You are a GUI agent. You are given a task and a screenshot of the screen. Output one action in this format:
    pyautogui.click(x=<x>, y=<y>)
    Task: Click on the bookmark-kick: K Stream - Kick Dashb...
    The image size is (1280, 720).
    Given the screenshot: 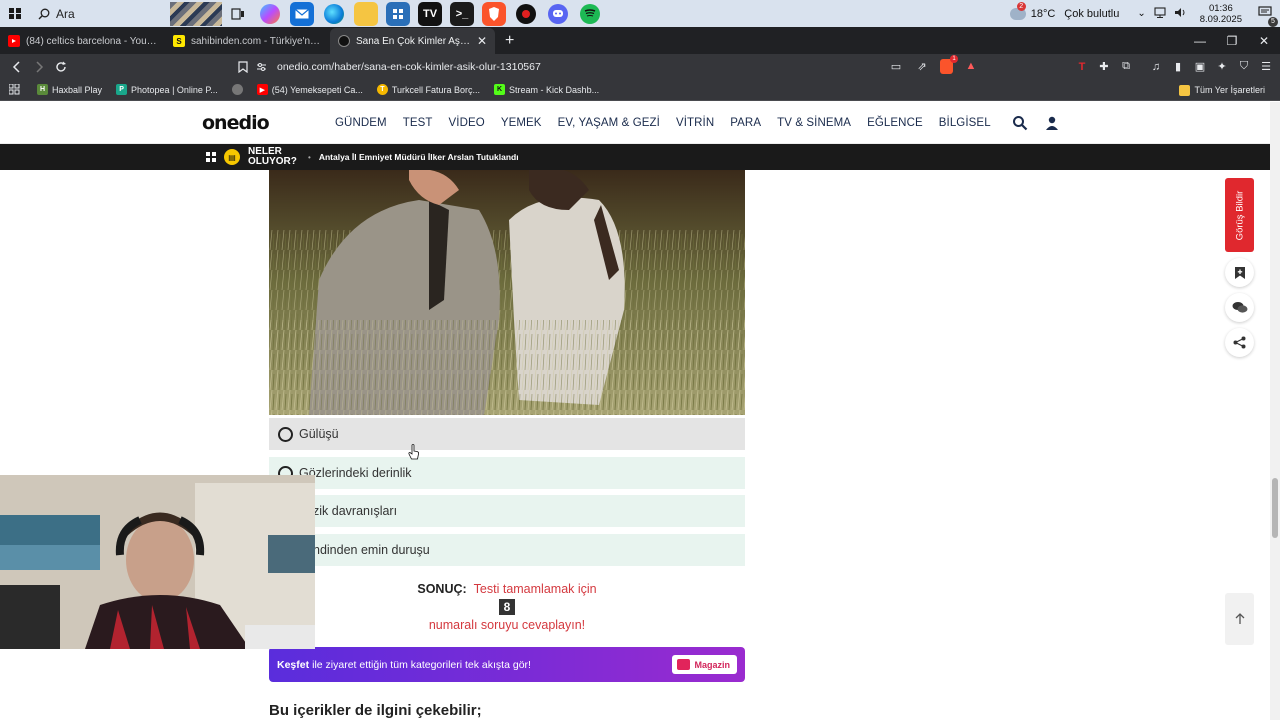 What is the action you would take?
    pyautogui.click(x=546, y=89)
    